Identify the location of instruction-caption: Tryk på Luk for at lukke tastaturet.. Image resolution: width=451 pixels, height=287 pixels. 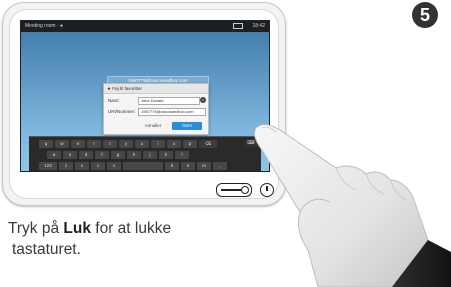
(133, 239).